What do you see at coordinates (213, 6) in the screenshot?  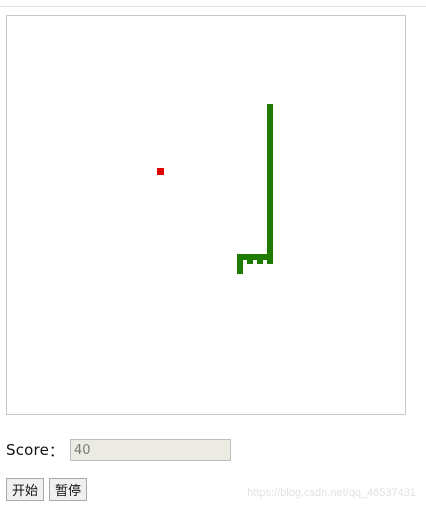 I see `top-divider` at bounding box center [213, 6].